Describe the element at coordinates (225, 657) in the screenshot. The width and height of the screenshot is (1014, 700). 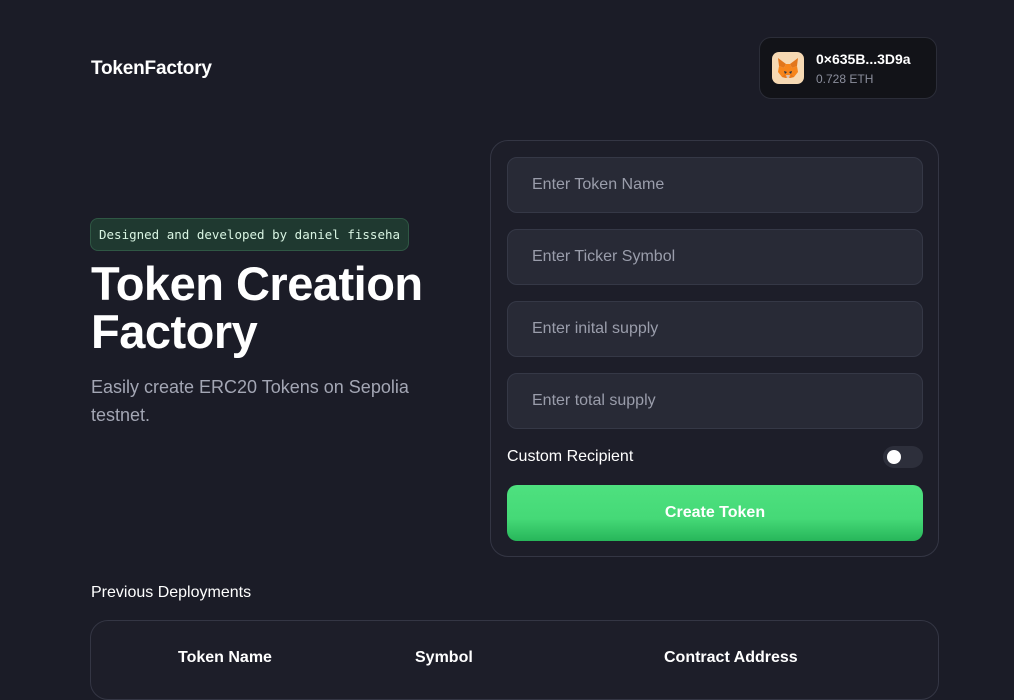
I see `column-header-token-name: Token Name` at that location.